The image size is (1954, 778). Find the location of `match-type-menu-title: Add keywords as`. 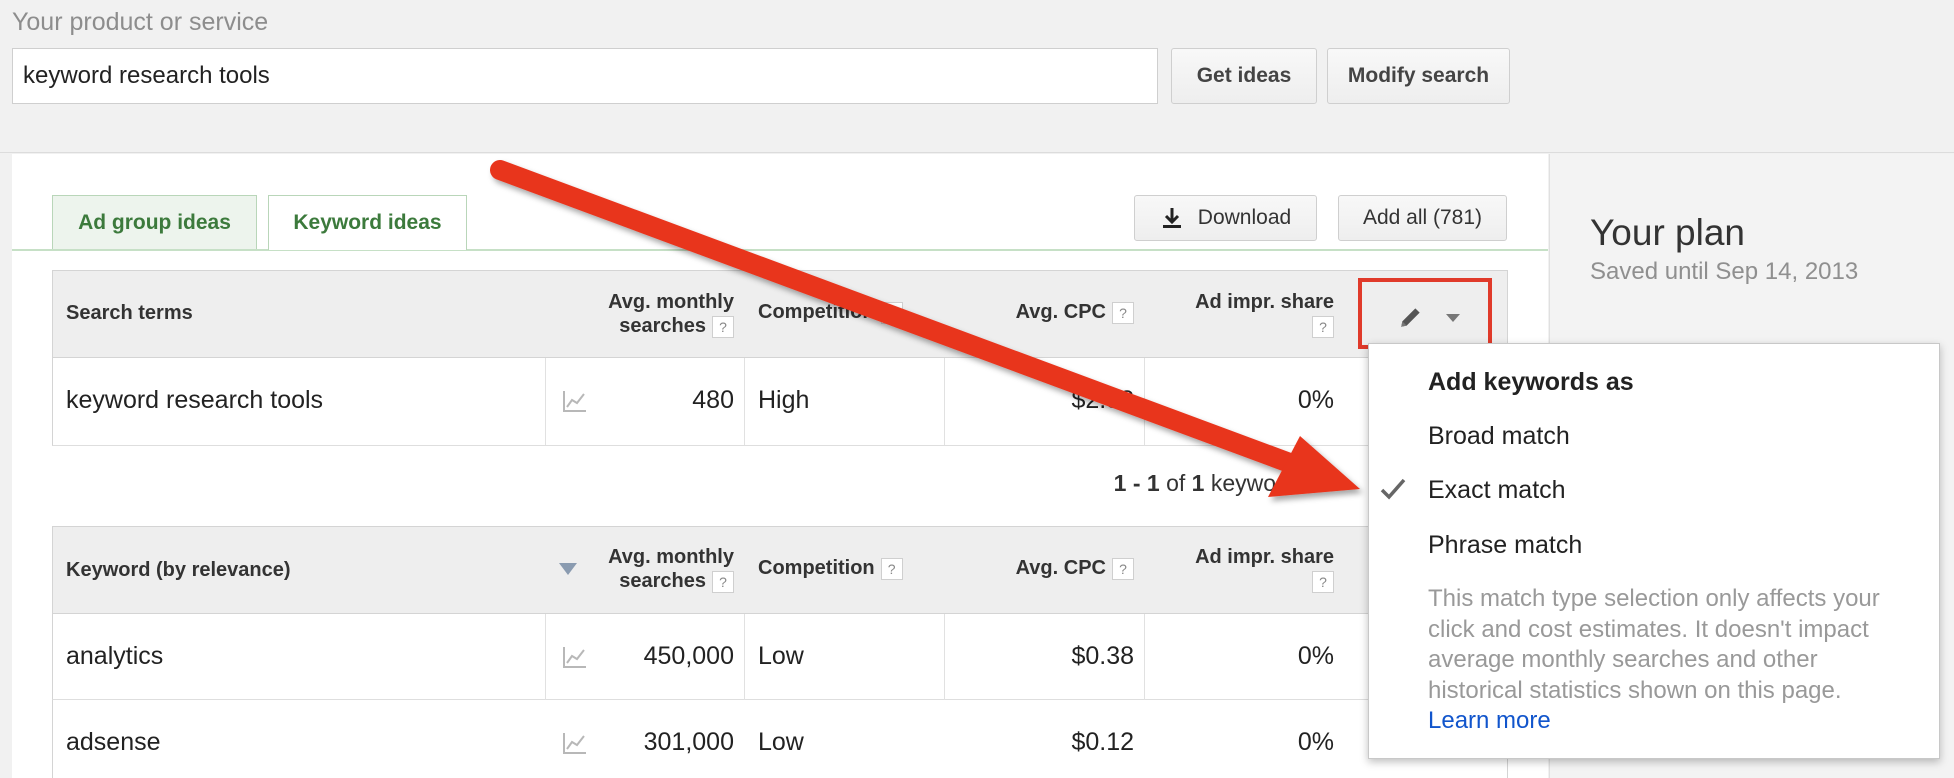

match-type-menu-title: Add keywords as is located at coordinates (1531, 382).